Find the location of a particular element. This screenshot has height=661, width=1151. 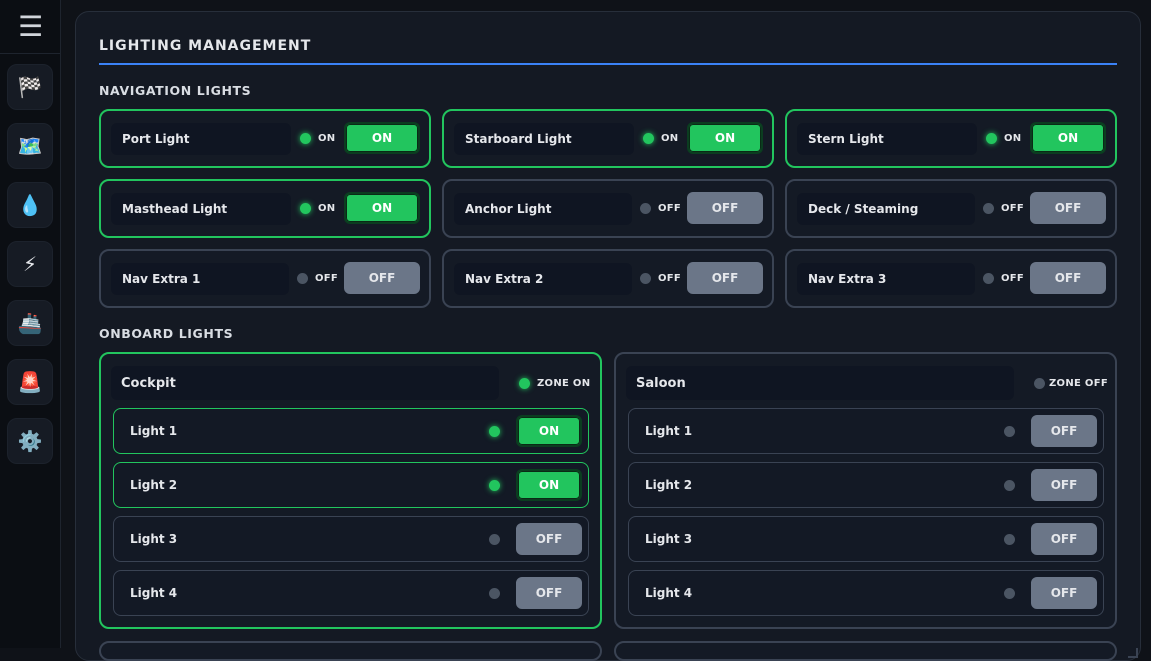

nav-light-label: Anchor Light is located at coordinates (543, 209).